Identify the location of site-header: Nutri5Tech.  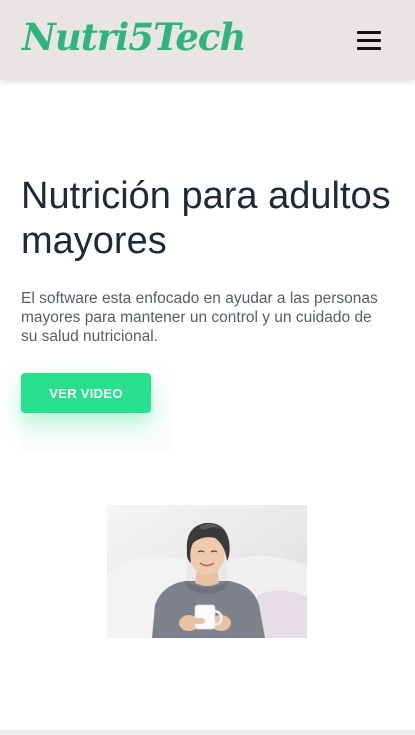
(207, 40).